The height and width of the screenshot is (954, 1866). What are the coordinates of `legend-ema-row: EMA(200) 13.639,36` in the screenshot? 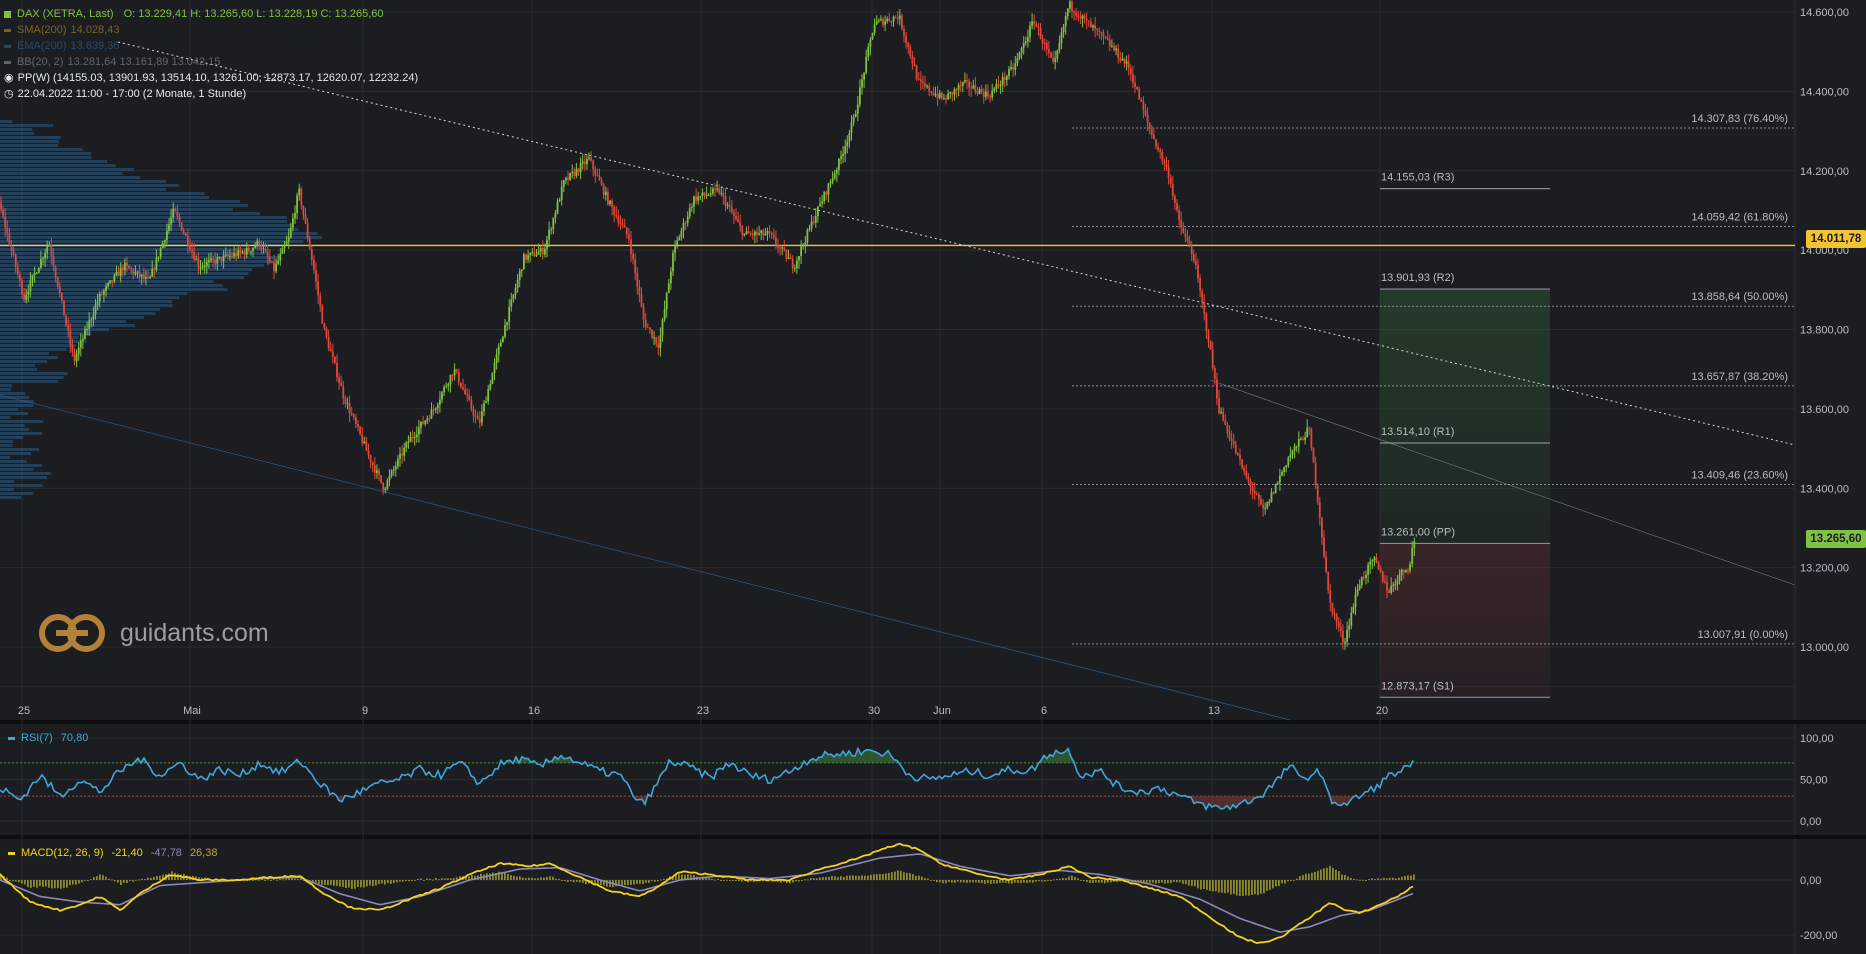 It's located at (211, 46).